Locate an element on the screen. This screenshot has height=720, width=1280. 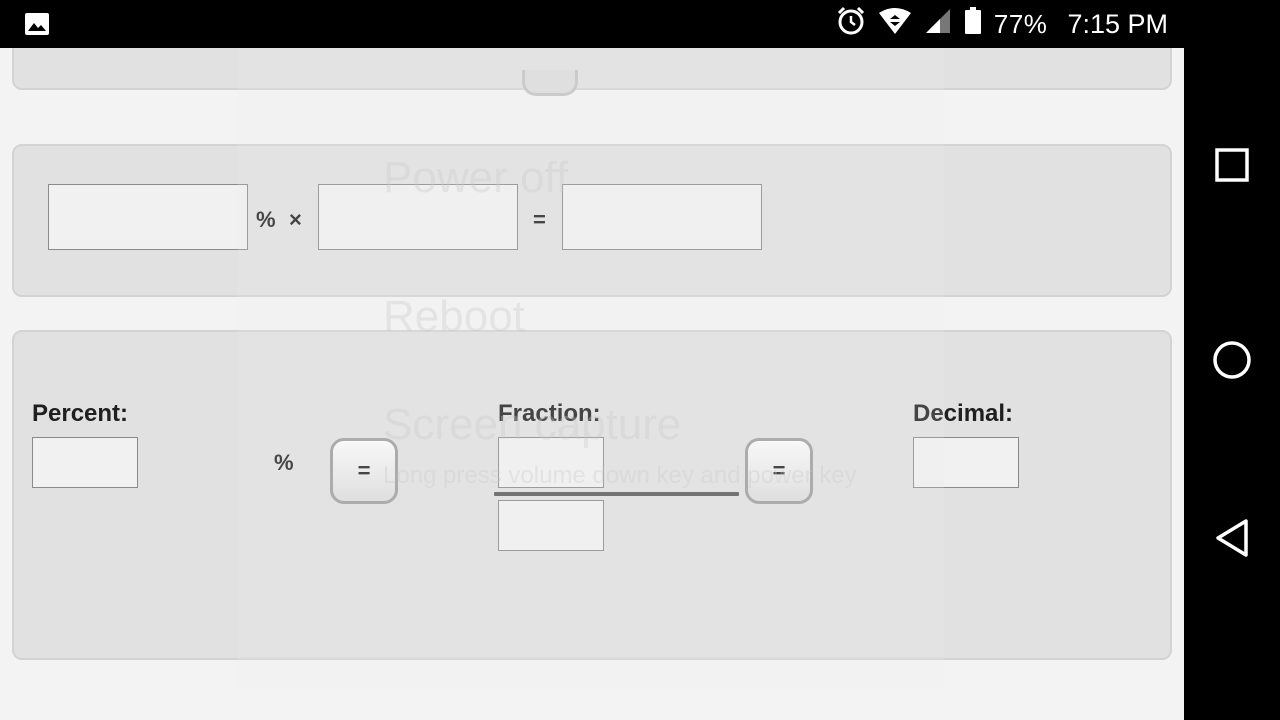
back-triangle-icon is located at coordinates (1232, 538).